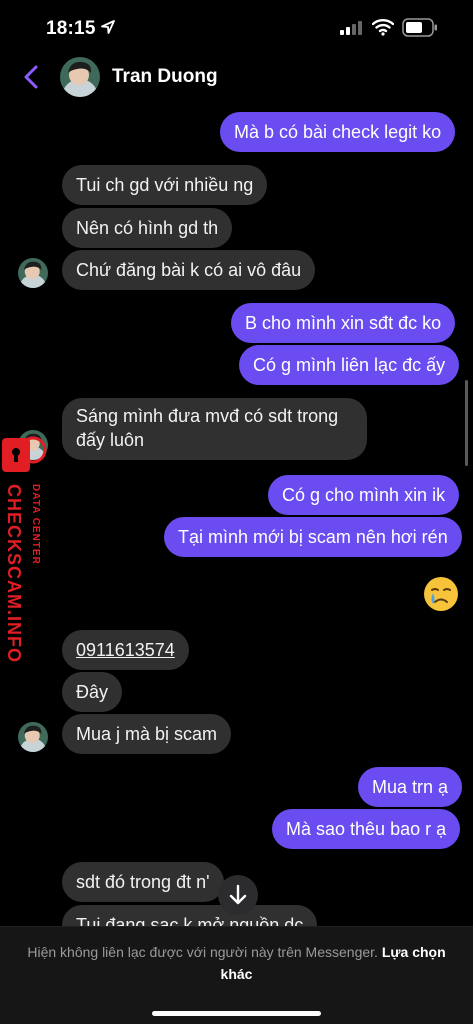 Image resolution: width=473 pixels, height=1024 pixels. I want to click on crying-face-emoji-icon, so click(441, 594).